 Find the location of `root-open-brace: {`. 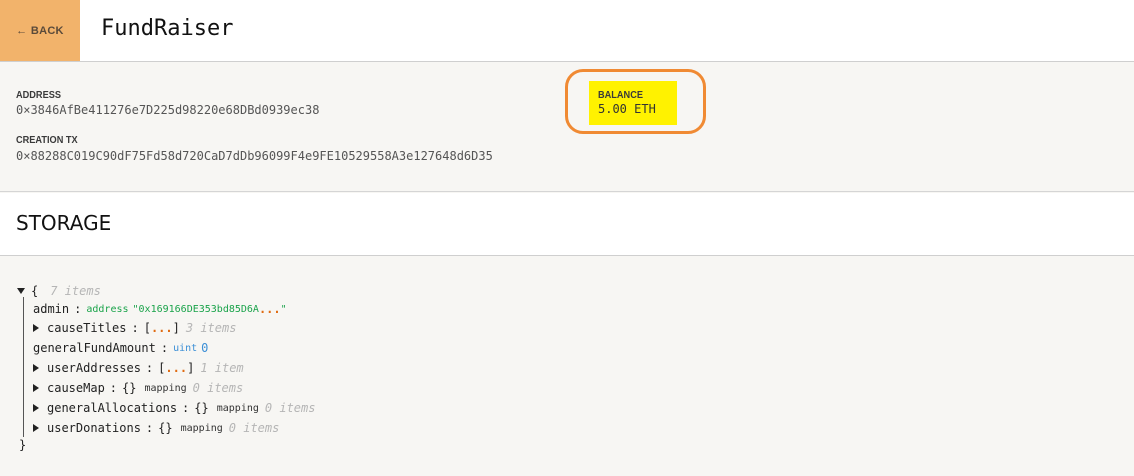

root-open-brace: { is located at coordinates (35, 291).